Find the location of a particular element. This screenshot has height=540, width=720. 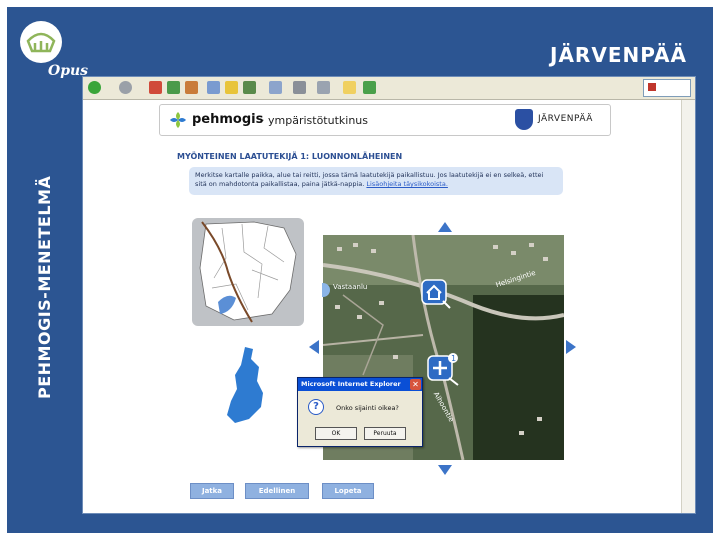

pehmogis-logo-icon is located at coordinates (178, 120).